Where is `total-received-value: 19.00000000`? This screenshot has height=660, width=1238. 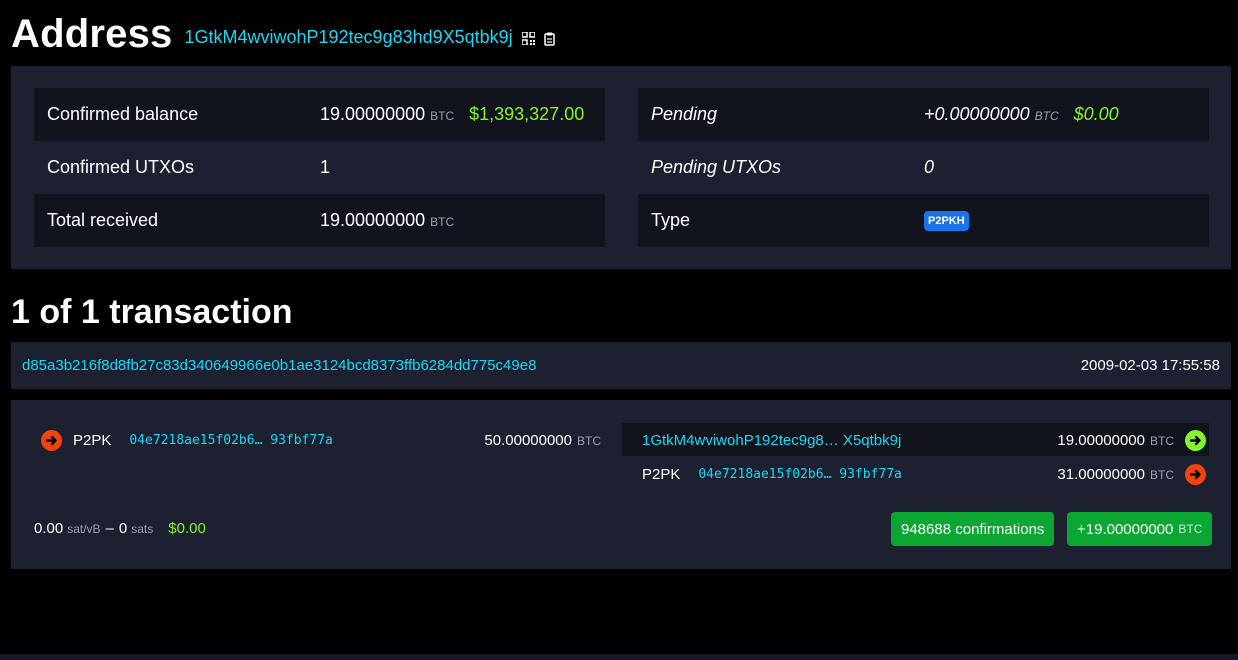 total-received-value: 19.00000000 is located at coordinates (373, 220).